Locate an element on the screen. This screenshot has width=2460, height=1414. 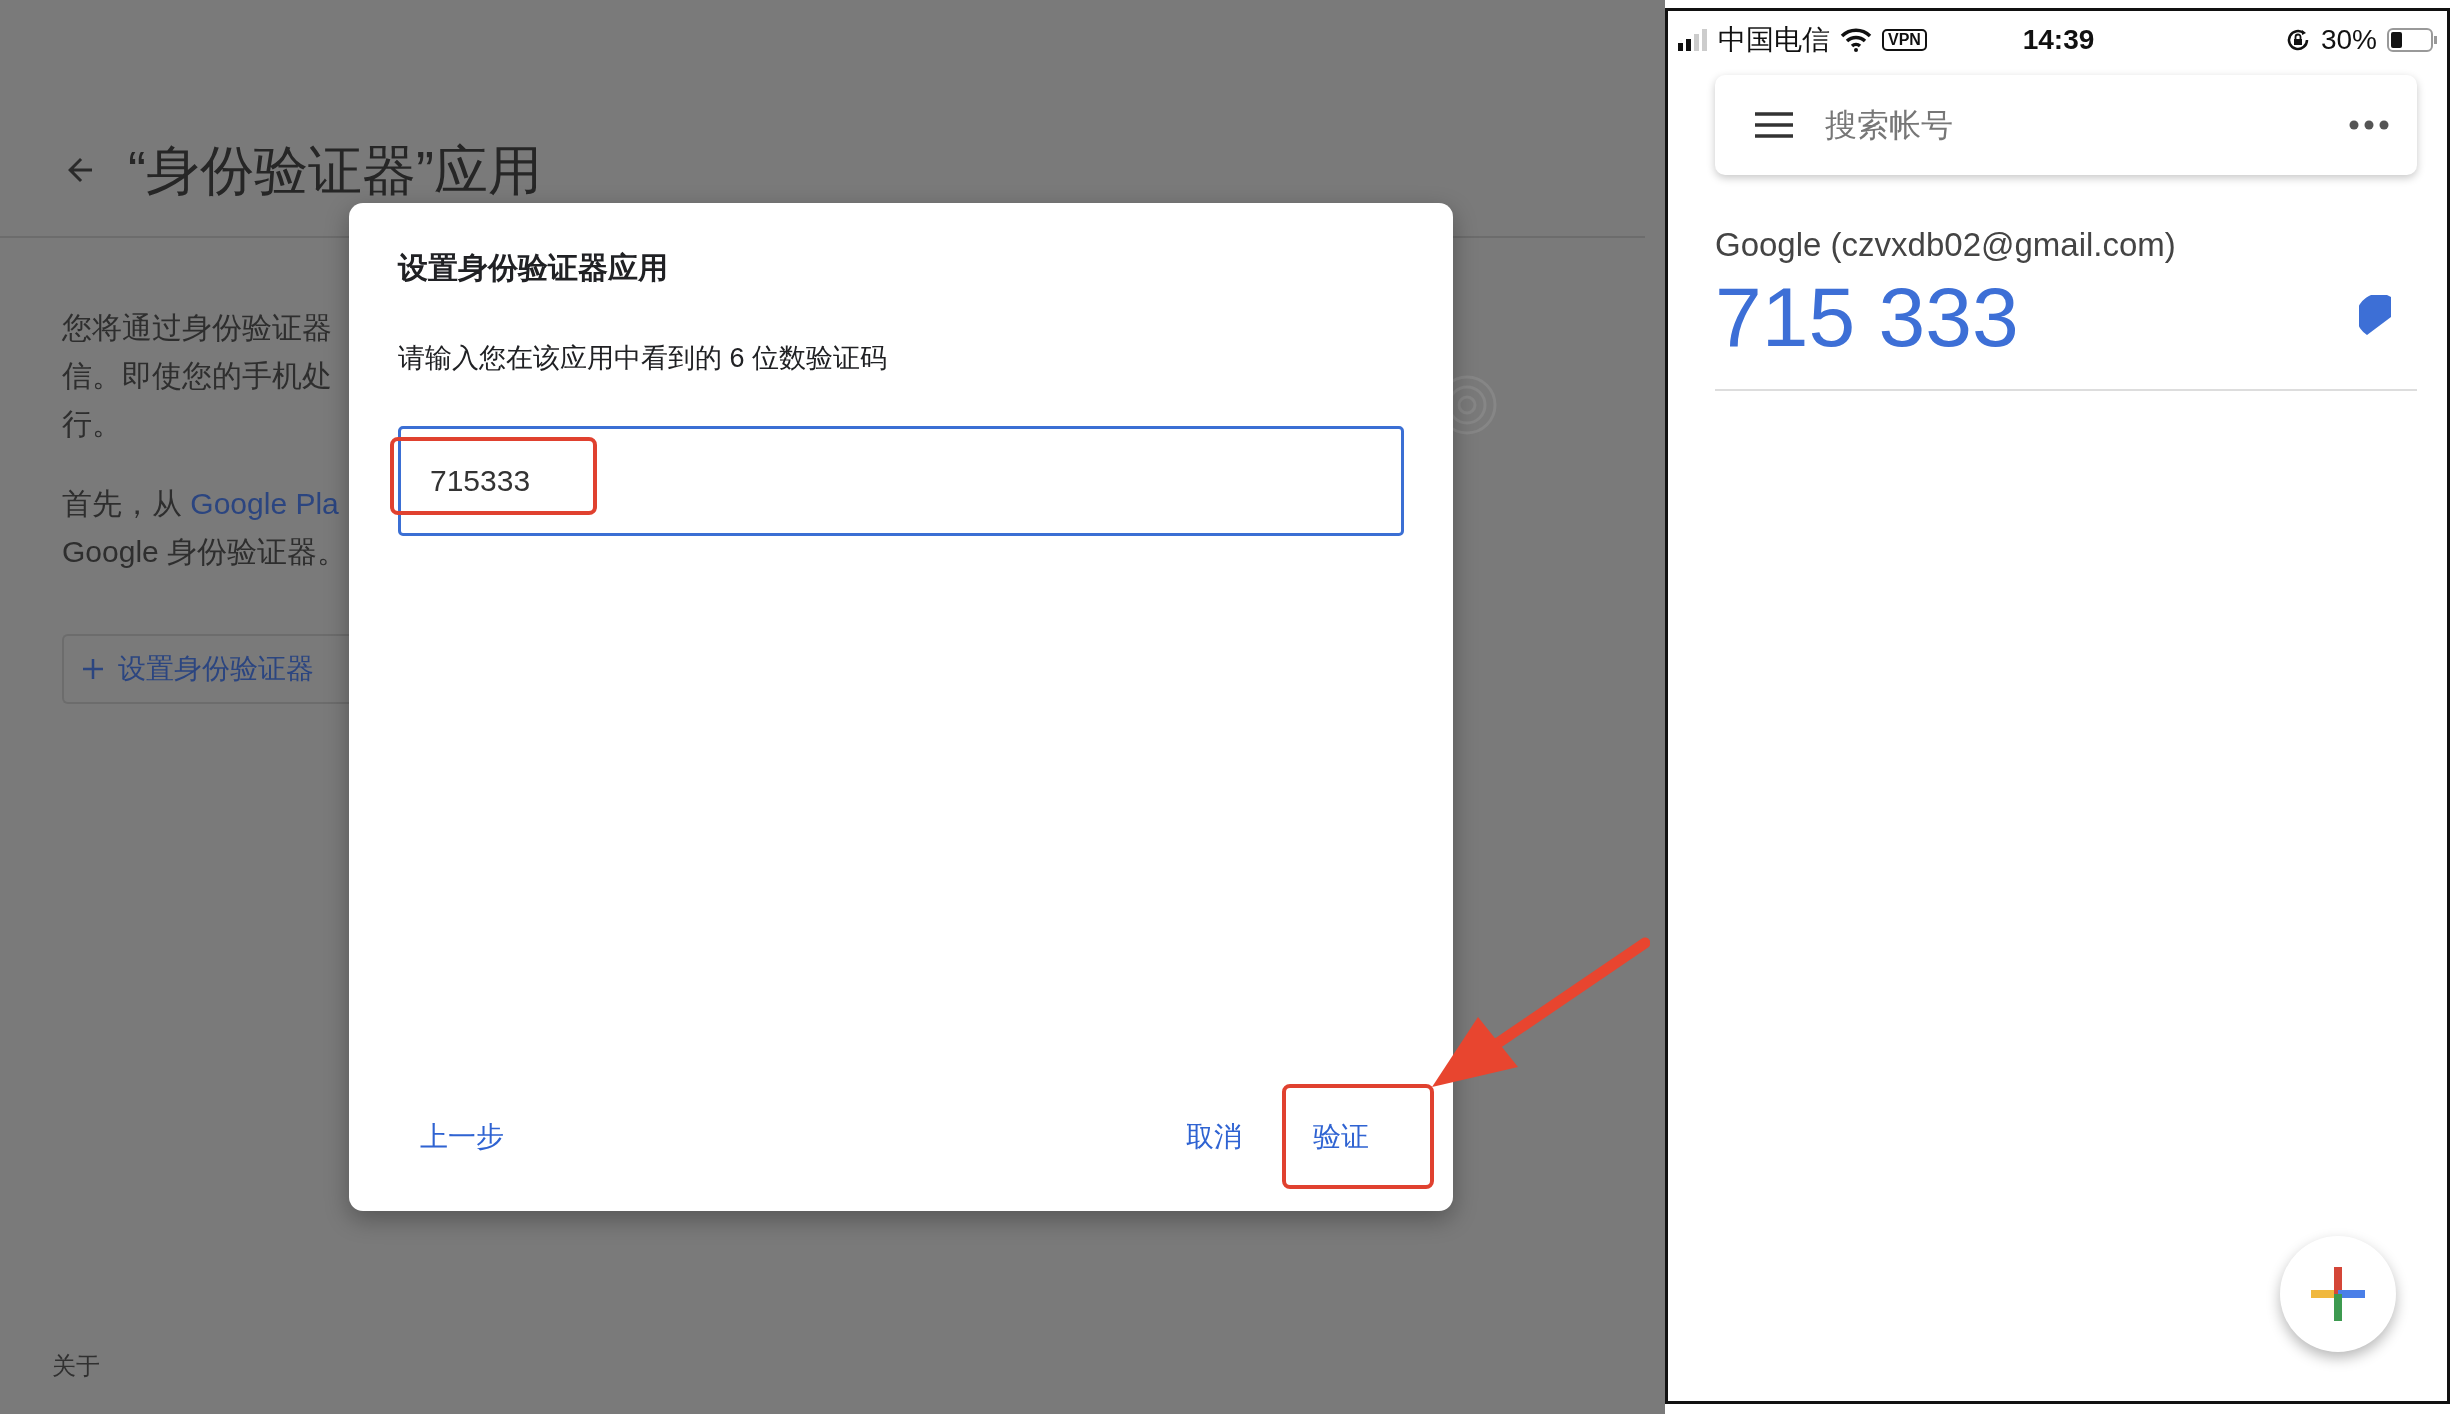
page-title: “身份验证器”应用 is located at coordinates (335, 170).